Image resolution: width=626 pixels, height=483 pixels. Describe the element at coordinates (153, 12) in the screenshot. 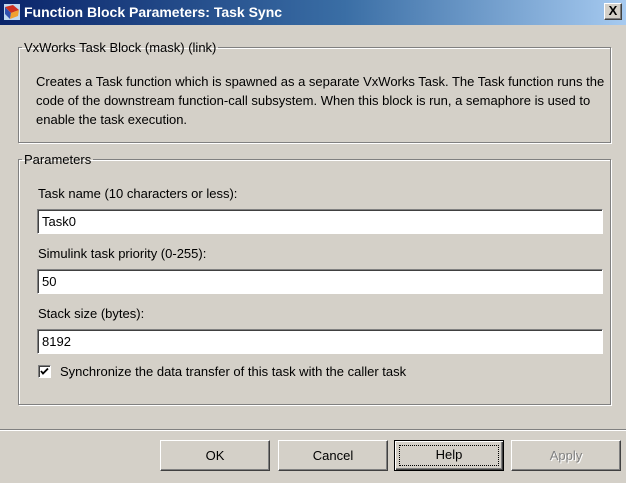

I see `window-title: Function Block Parameters: Task Sync` at that location.